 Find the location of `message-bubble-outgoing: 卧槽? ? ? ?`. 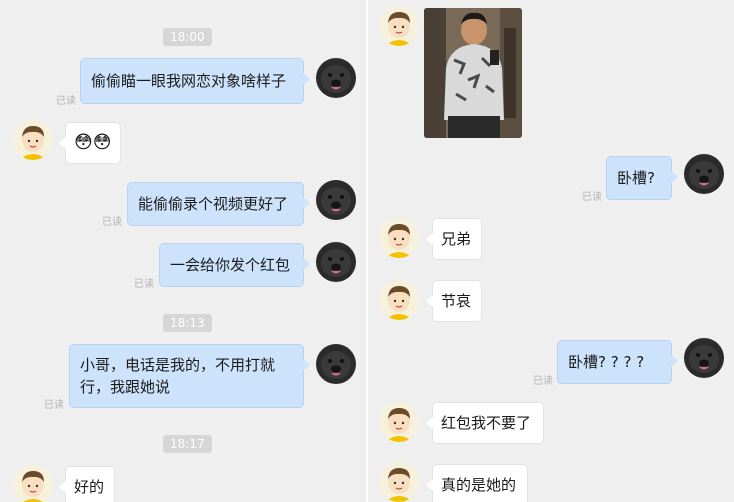

message-bubble-outgoing: 卧槽? ? ? ? is located at coordinates (617, 362).